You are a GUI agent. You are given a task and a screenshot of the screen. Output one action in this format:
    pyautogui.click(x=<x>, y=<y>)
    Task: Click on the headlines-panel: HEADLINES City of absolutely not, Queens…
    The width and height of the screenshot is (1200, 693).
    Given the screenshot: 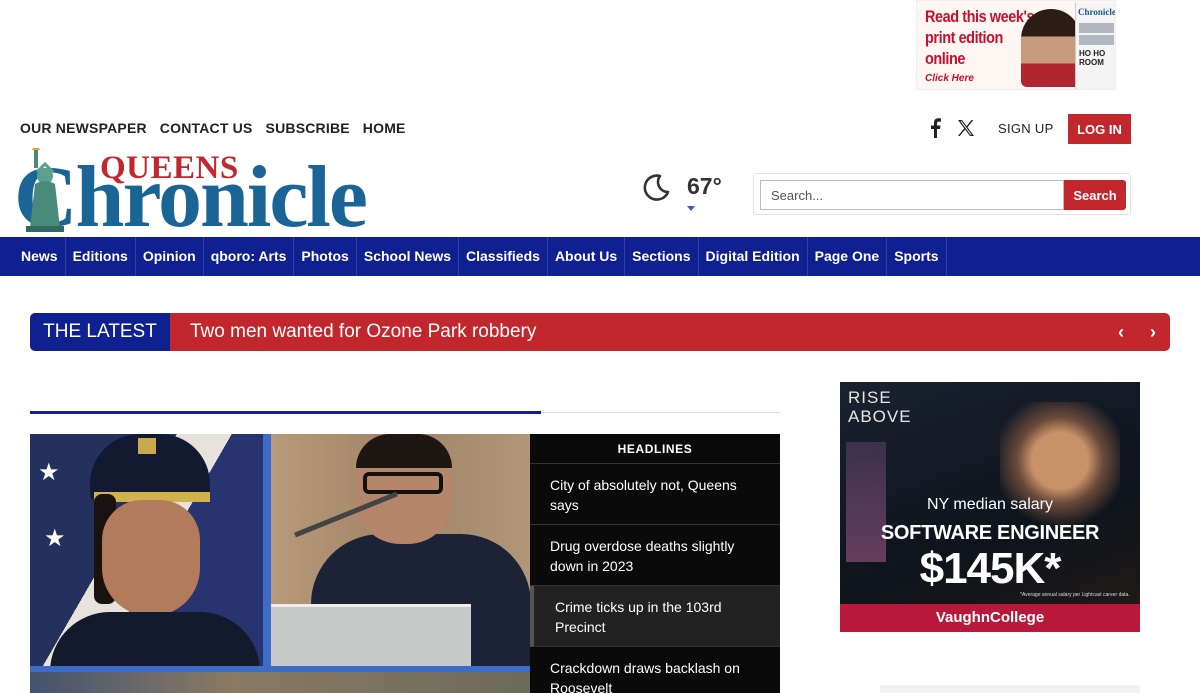 What is the action you would take?
    pyautogui.click(x=655, y=563)
    